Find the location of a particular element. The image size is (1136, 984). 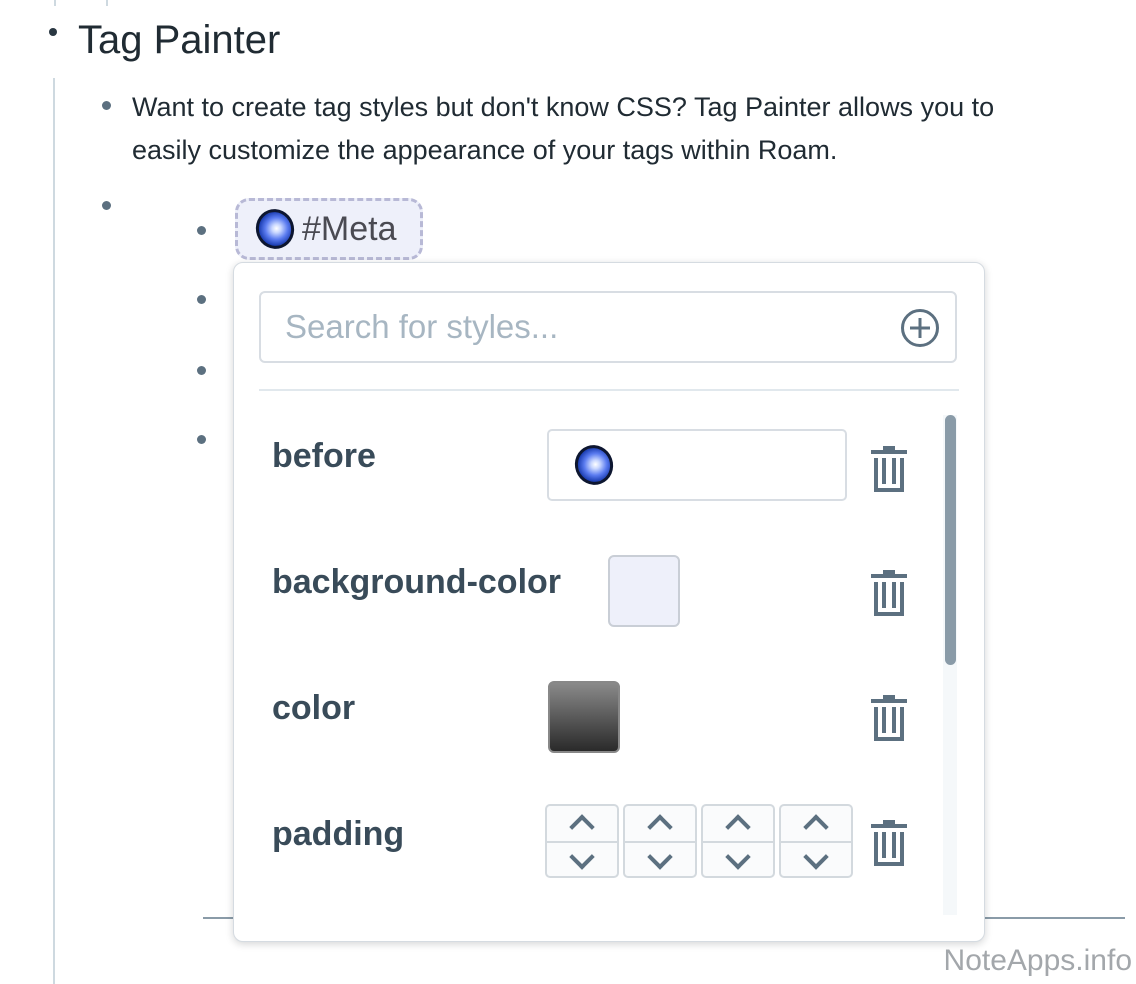

style-label-padding: padding is located at coordinates (338, 834).